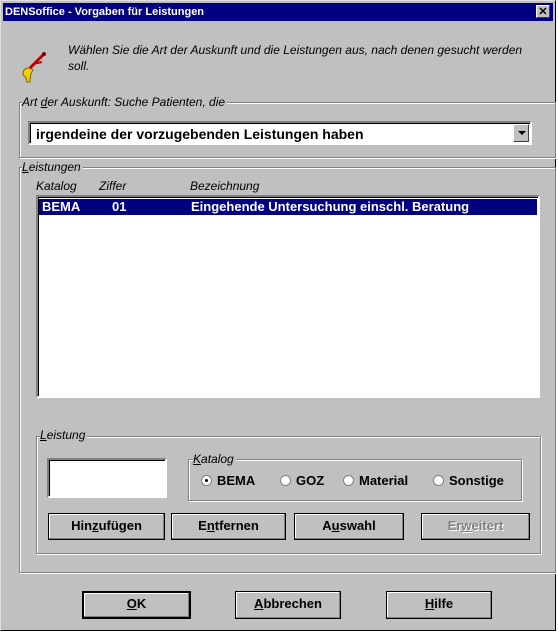  I want to click on cancel-button: Abbrechen, so click(288, 605).